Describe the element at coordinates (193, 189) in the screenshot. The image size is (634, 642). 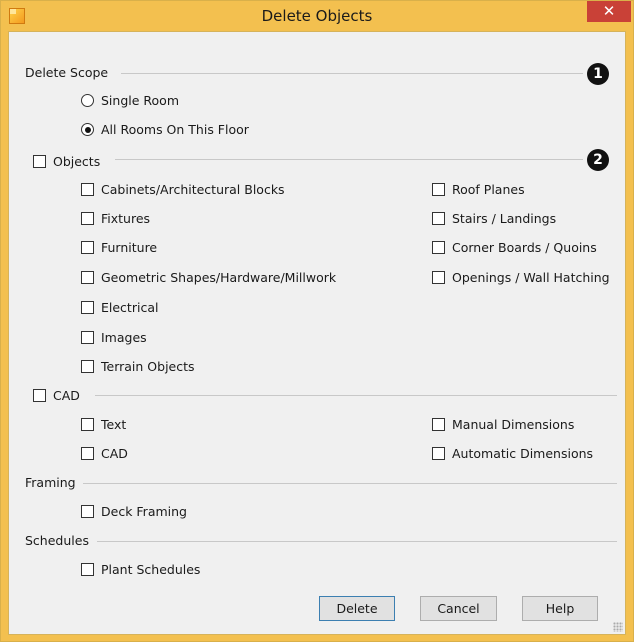
I see `checkbox-label: Cabinets/Architectural Blocks` at that location.